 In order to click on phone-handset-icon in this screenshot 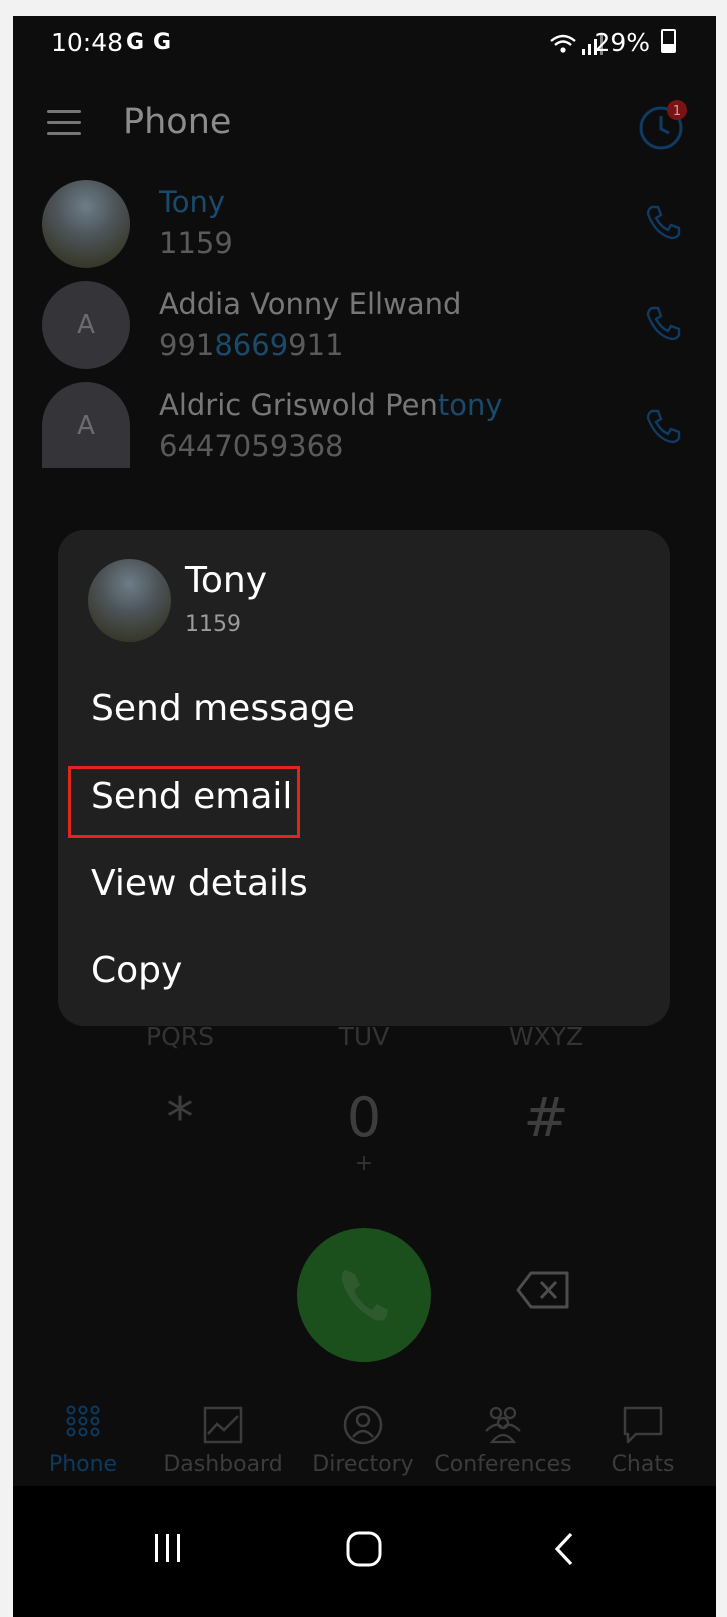, I will do `click(364, 1295)`.